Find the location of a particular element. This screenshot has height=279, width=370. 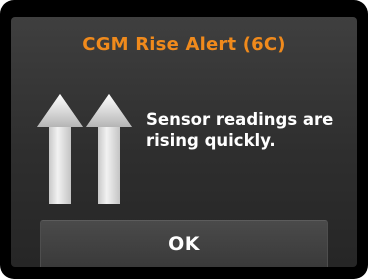

ok-button: OK is located at coordinates (184, 243).